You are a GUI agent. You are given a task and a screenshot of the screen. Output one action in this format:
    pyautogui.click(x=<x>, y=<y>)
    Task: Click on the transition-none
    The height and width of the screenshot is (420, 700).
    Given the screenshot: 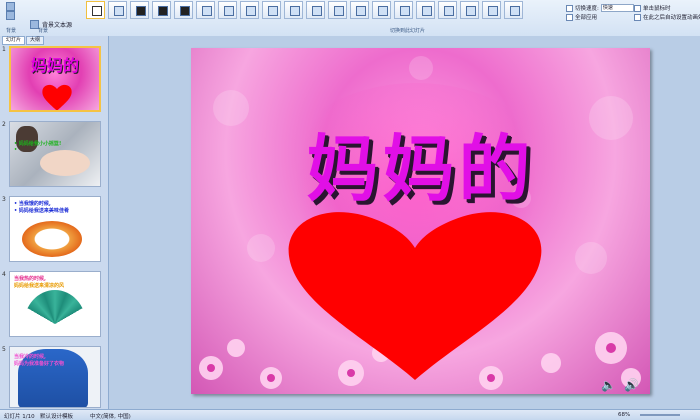 What is the action you would take?
    pyautogui.click(x=95, y=10)
    